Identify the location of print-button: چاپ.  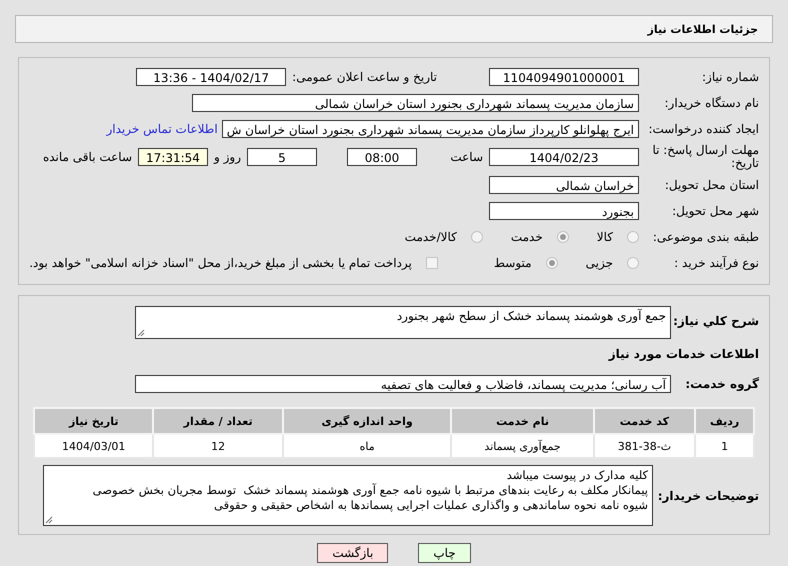
(444, 553).